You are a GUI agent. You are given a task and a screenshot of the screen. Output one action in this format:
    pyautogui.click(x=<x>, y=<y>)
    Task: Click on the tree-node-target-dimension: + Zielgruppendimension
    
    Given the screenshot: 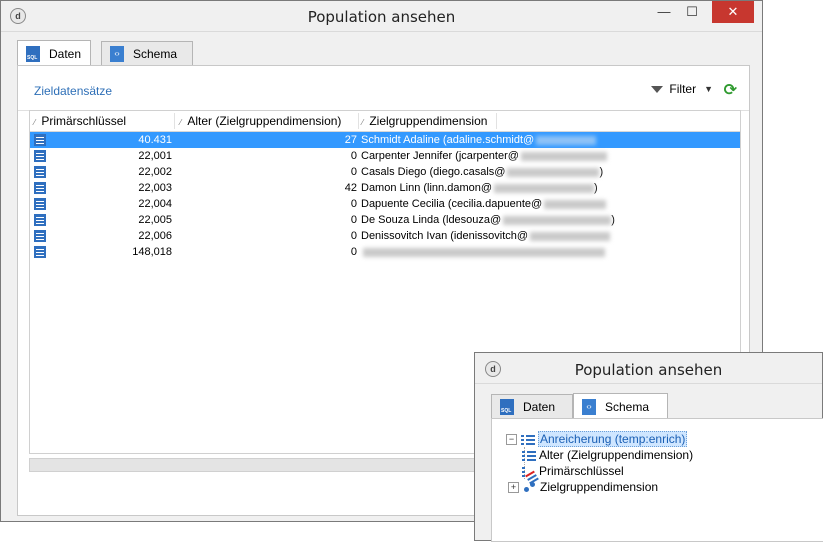 What is the action you would take?
    pyautogui.click(x=599, y=487)
    